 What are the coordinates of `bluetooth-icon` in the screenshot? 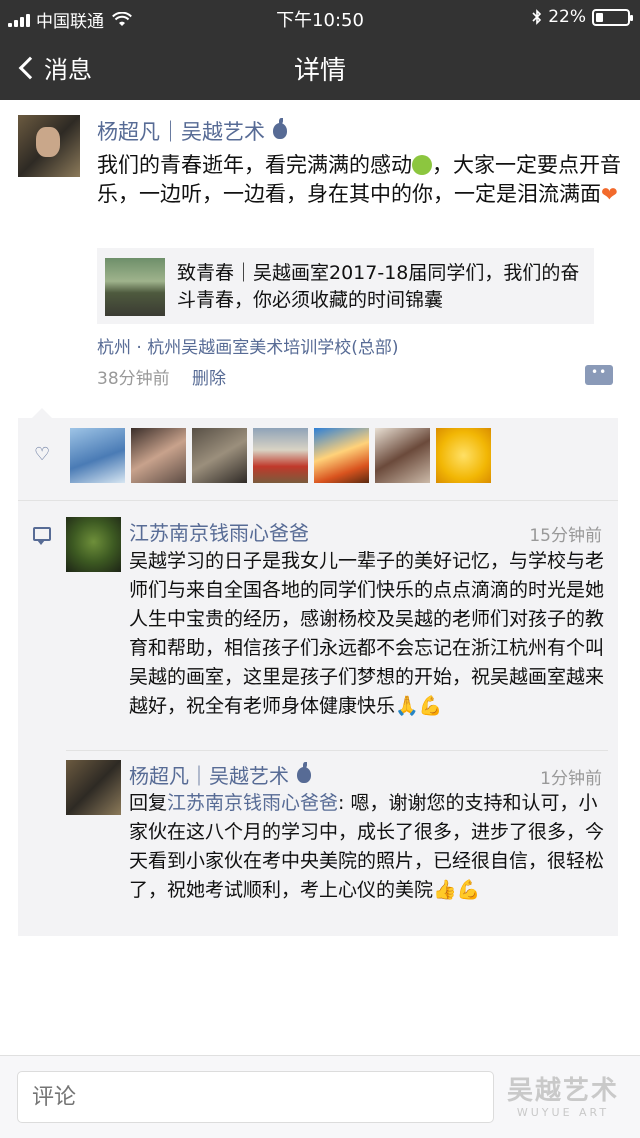 It's located at (537, 17).